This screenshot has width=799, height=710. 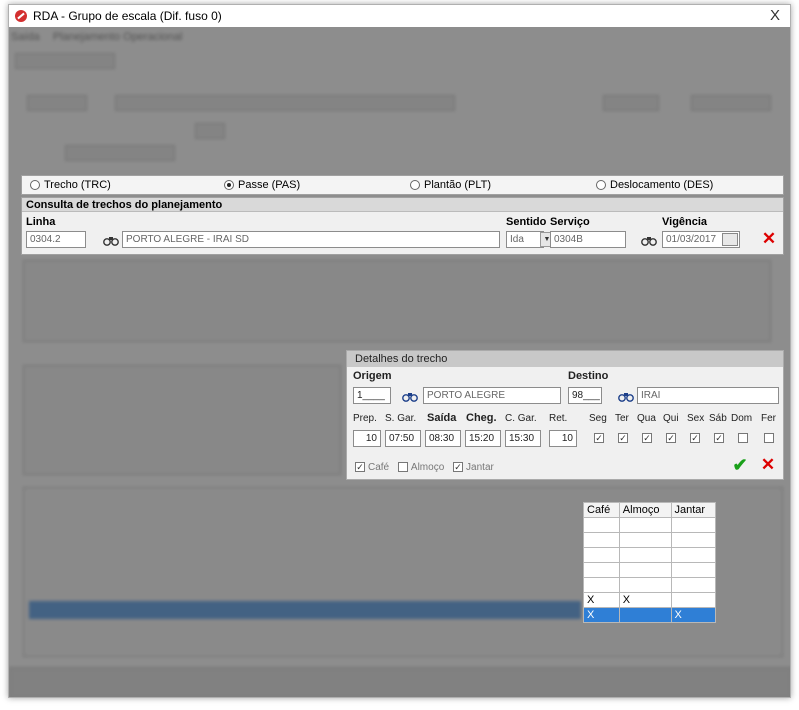 I want to click on background-grid, so click(x=397, y=301).